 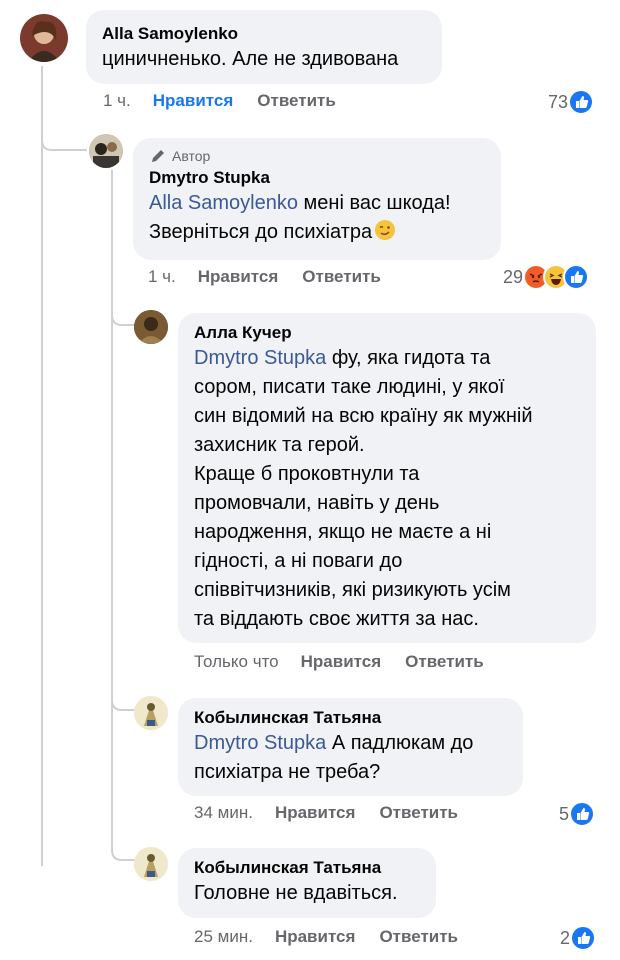 I want to click on comment-actions: 25 мин. Нравится Ответить, so click(x=326, y=937).